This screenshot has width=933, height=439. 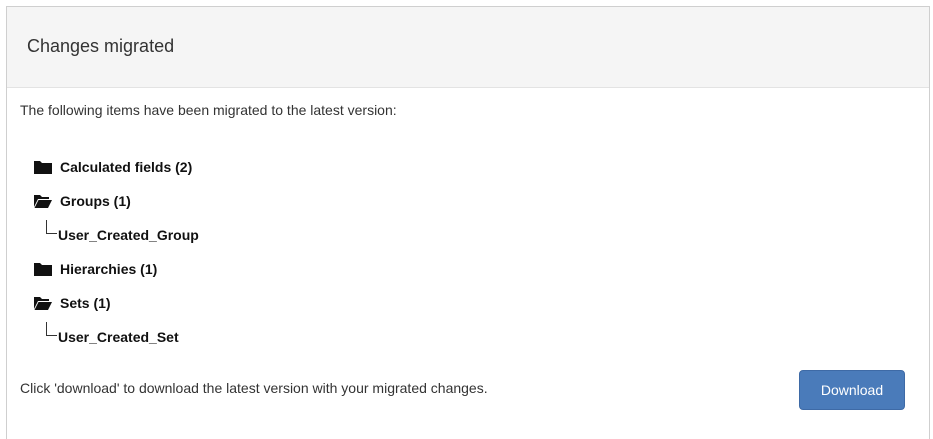 I want to click on tree-item-hierarchies: Hierarchies (1), so click(x=116, y=269).